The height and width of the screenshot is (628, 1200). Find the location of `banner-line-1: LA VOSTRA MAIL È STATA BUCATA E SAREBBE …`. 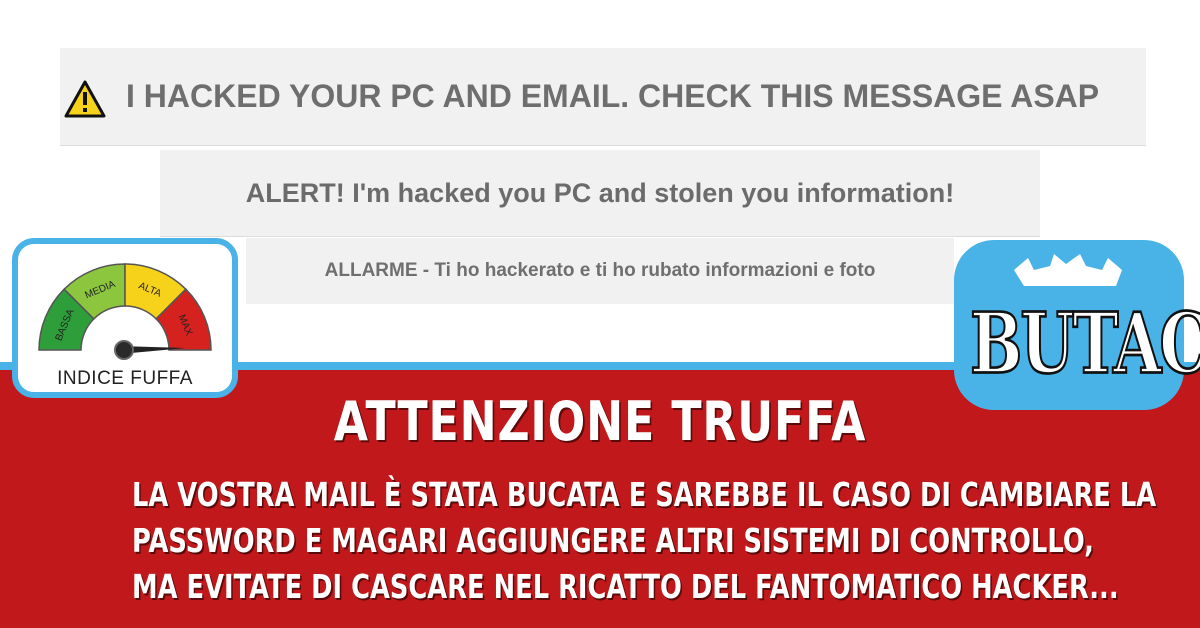

banner-line-1: LA VOSTRA MAIL È STATA BUCATA E SAREBBE … is located at coordinates (644, 494).